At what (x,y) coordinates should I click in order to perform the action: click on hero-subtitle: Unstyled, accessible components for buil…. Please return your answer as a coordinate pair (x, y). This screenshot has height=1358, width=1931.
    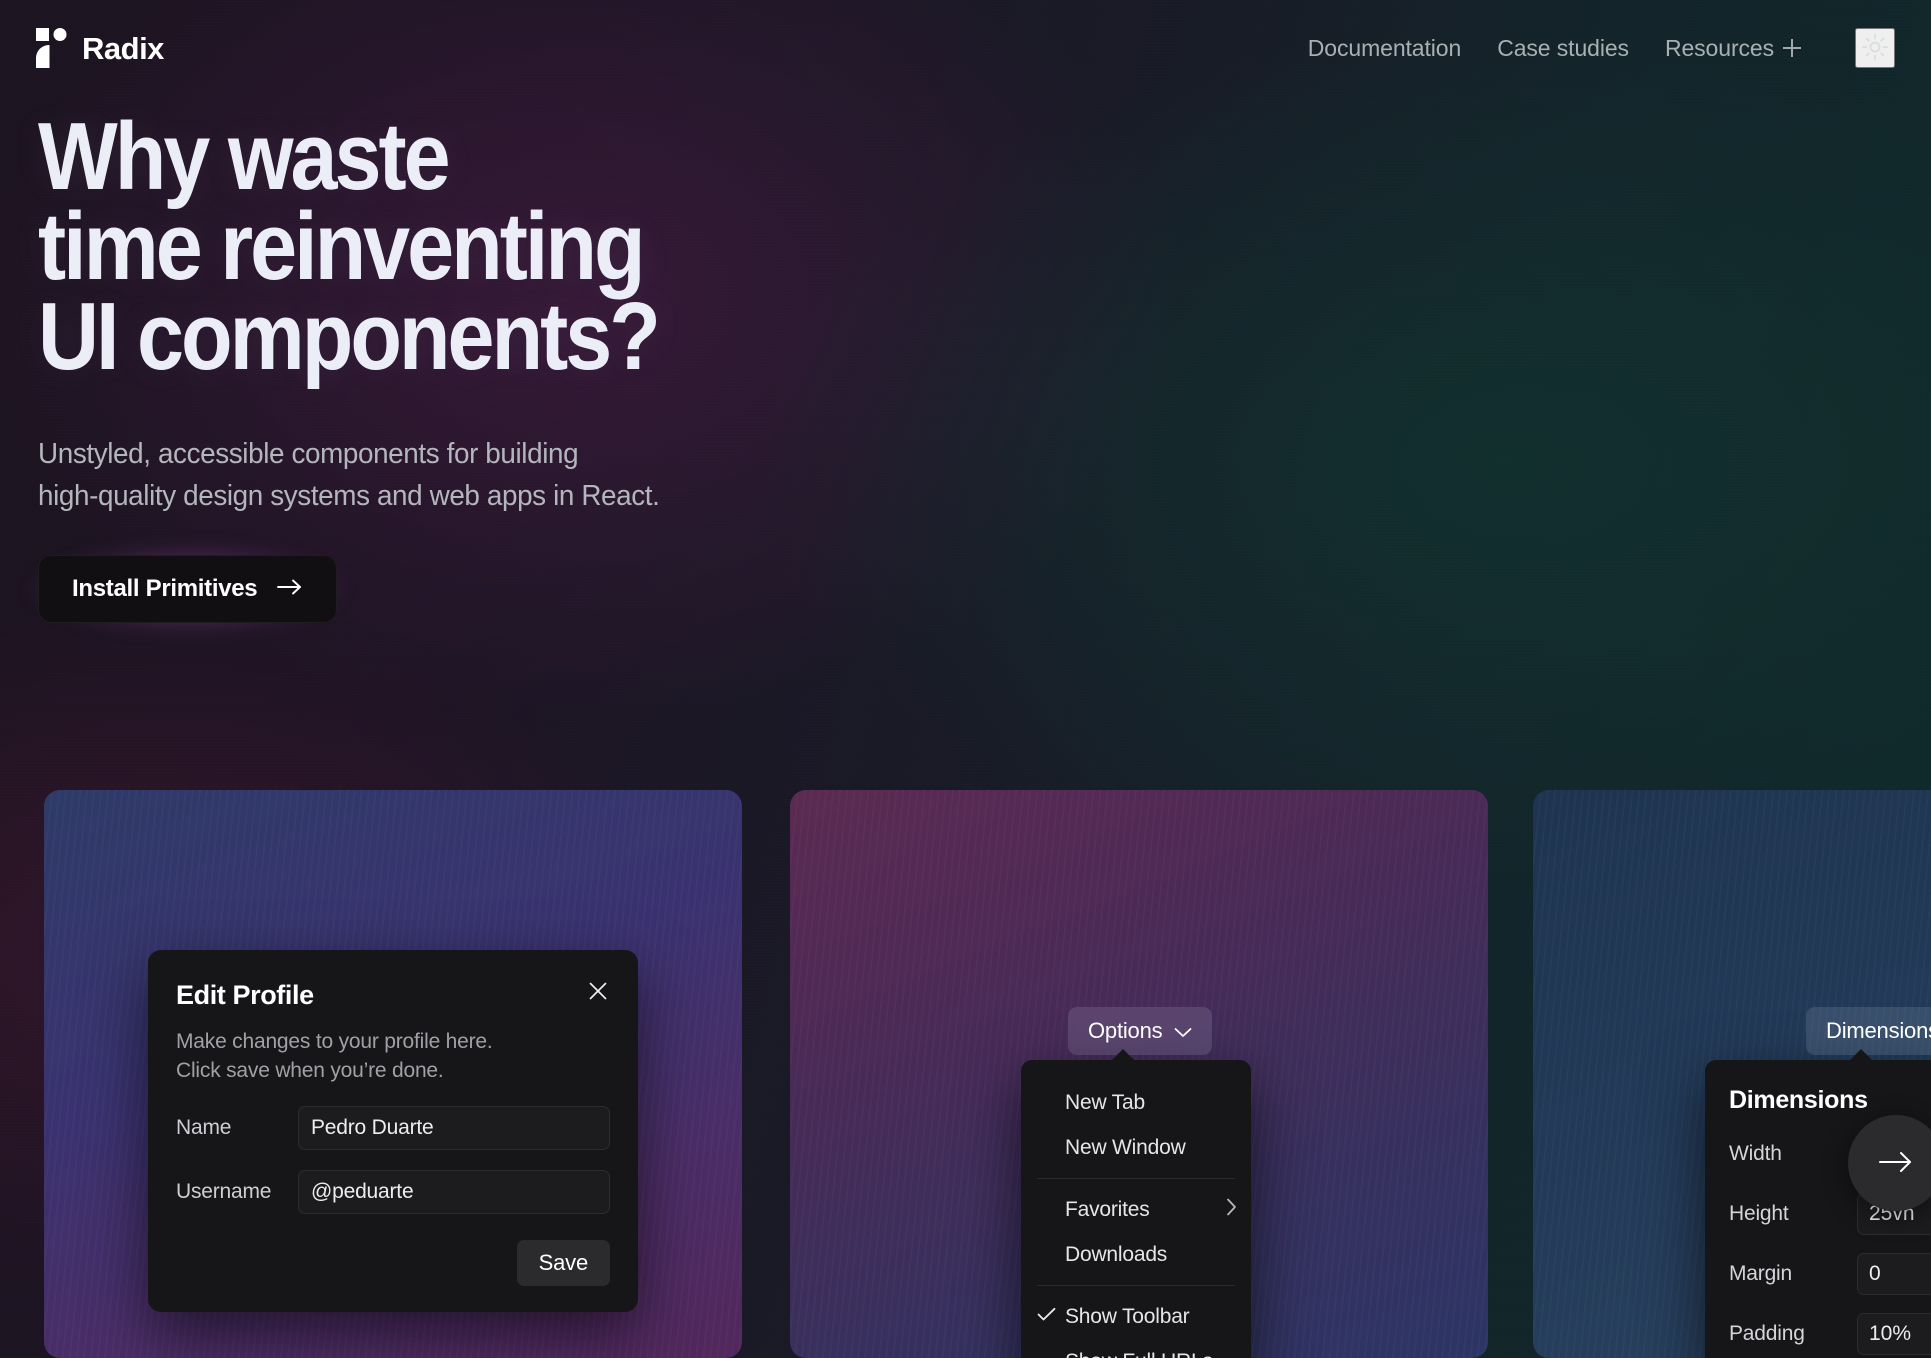
    Looking at the image, I should click on (349, 474).